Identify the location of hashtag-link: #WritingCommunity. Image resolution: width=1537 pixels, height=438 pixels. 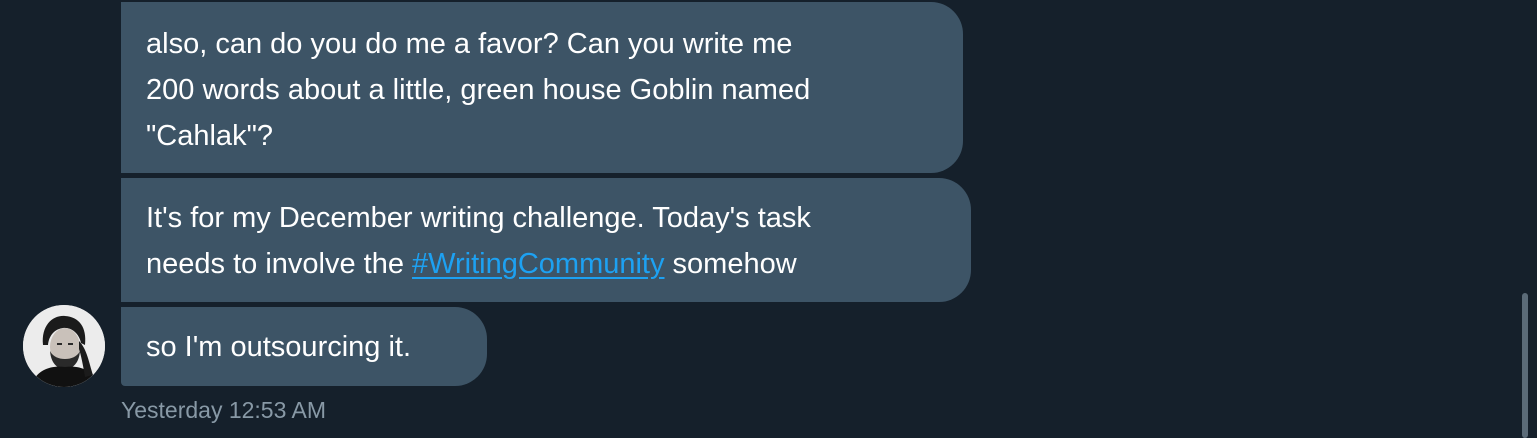
(538, 264).